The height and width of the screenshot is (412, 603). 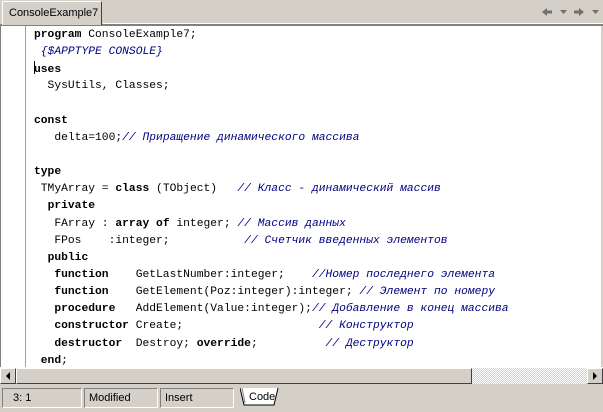 I want to click on cursor-position: 3: 1, so click(x=42, y=398).